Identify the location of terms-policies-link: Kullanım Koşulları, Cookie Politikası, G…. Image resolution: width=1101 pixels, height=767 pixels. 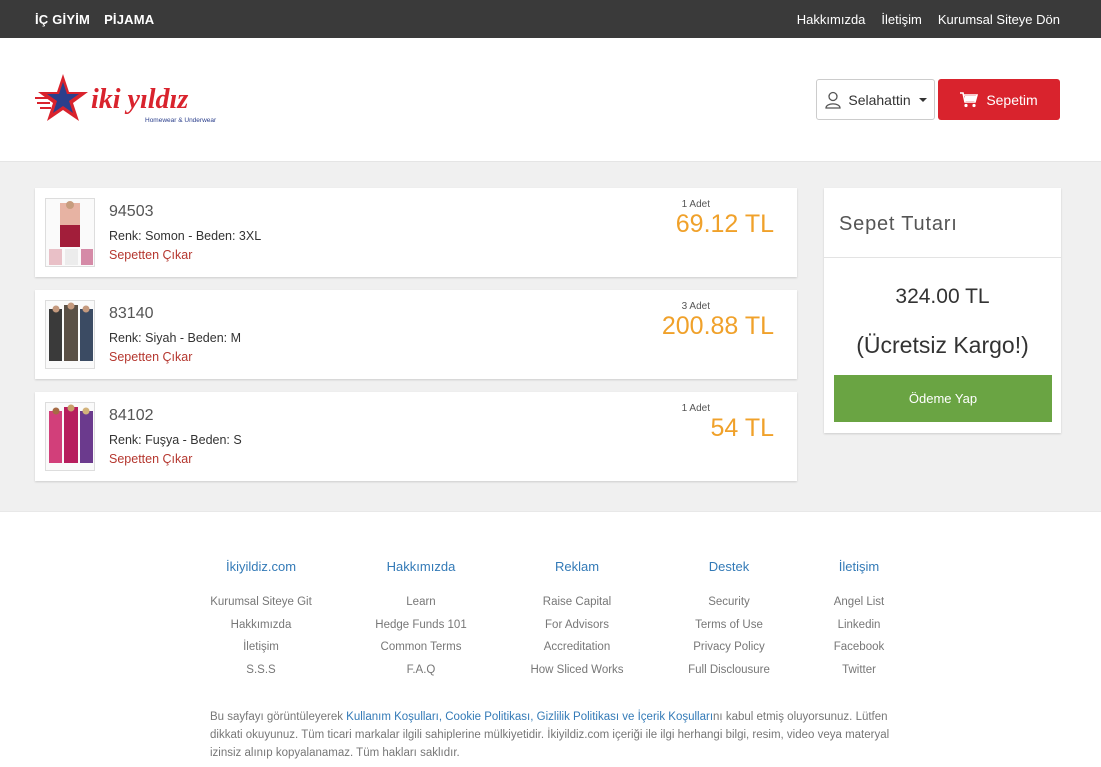
(529, 717).